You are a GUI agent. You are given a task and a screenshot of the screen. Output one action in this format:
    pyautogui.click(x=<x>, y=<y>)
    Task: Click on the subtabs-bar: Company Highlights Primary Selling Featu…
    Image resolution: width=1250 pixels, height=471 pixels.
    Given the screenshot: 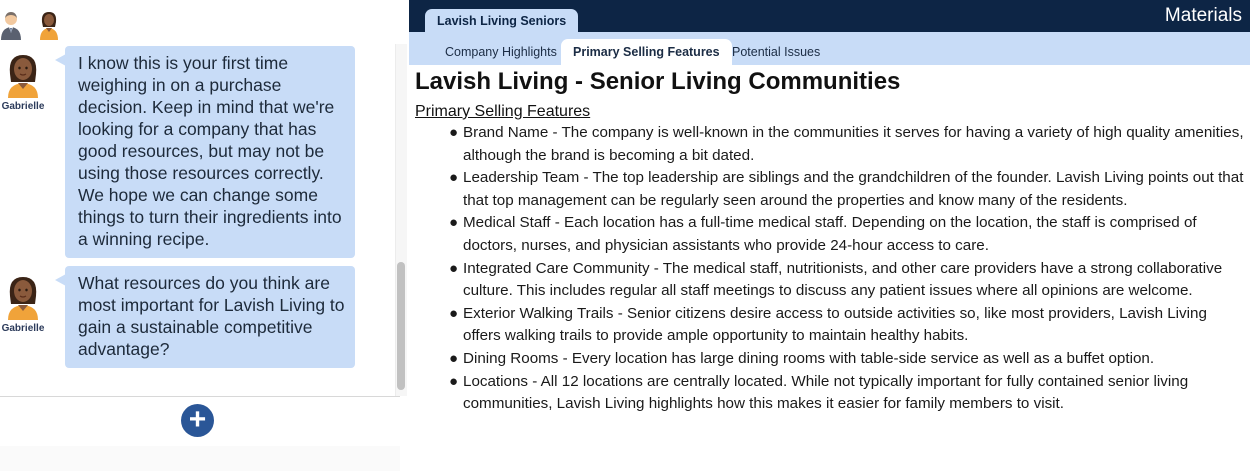 What is the action you would take?
    pyautogui.click(x=829, y=48)
    